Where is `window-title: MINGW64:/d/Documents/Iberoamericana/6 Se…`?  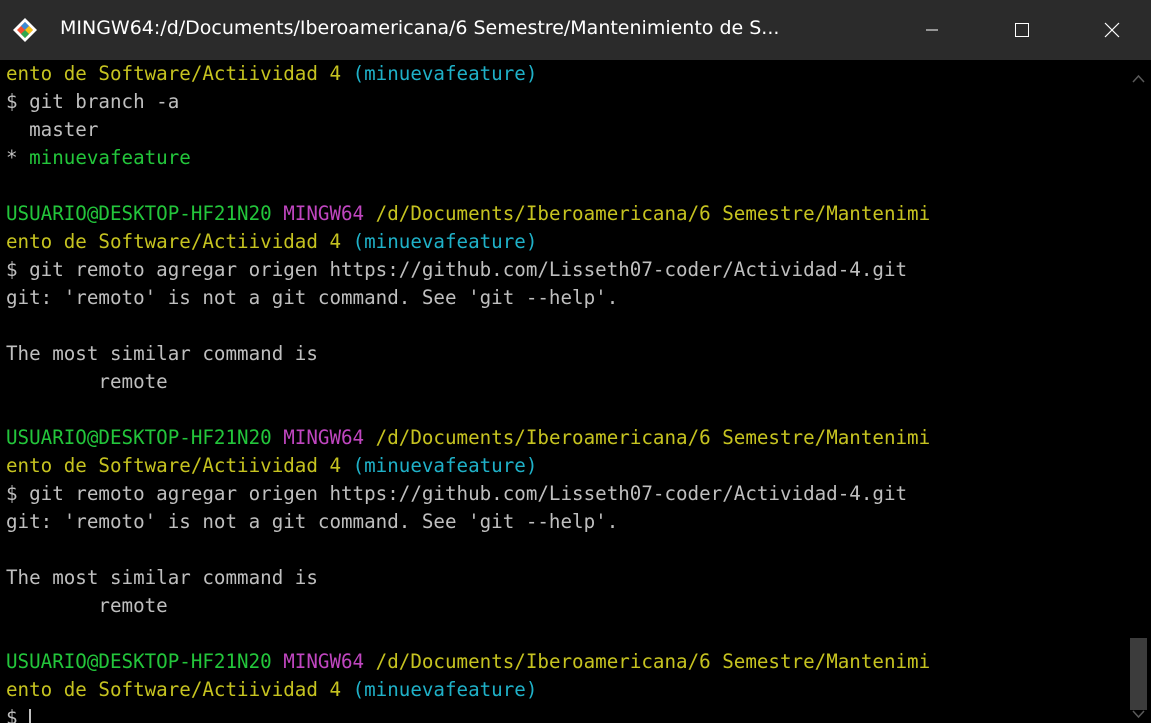 window-title: MINGW64:/d/Documents/Iberoamericana/6 Se… is located at coordinates (420, 28).